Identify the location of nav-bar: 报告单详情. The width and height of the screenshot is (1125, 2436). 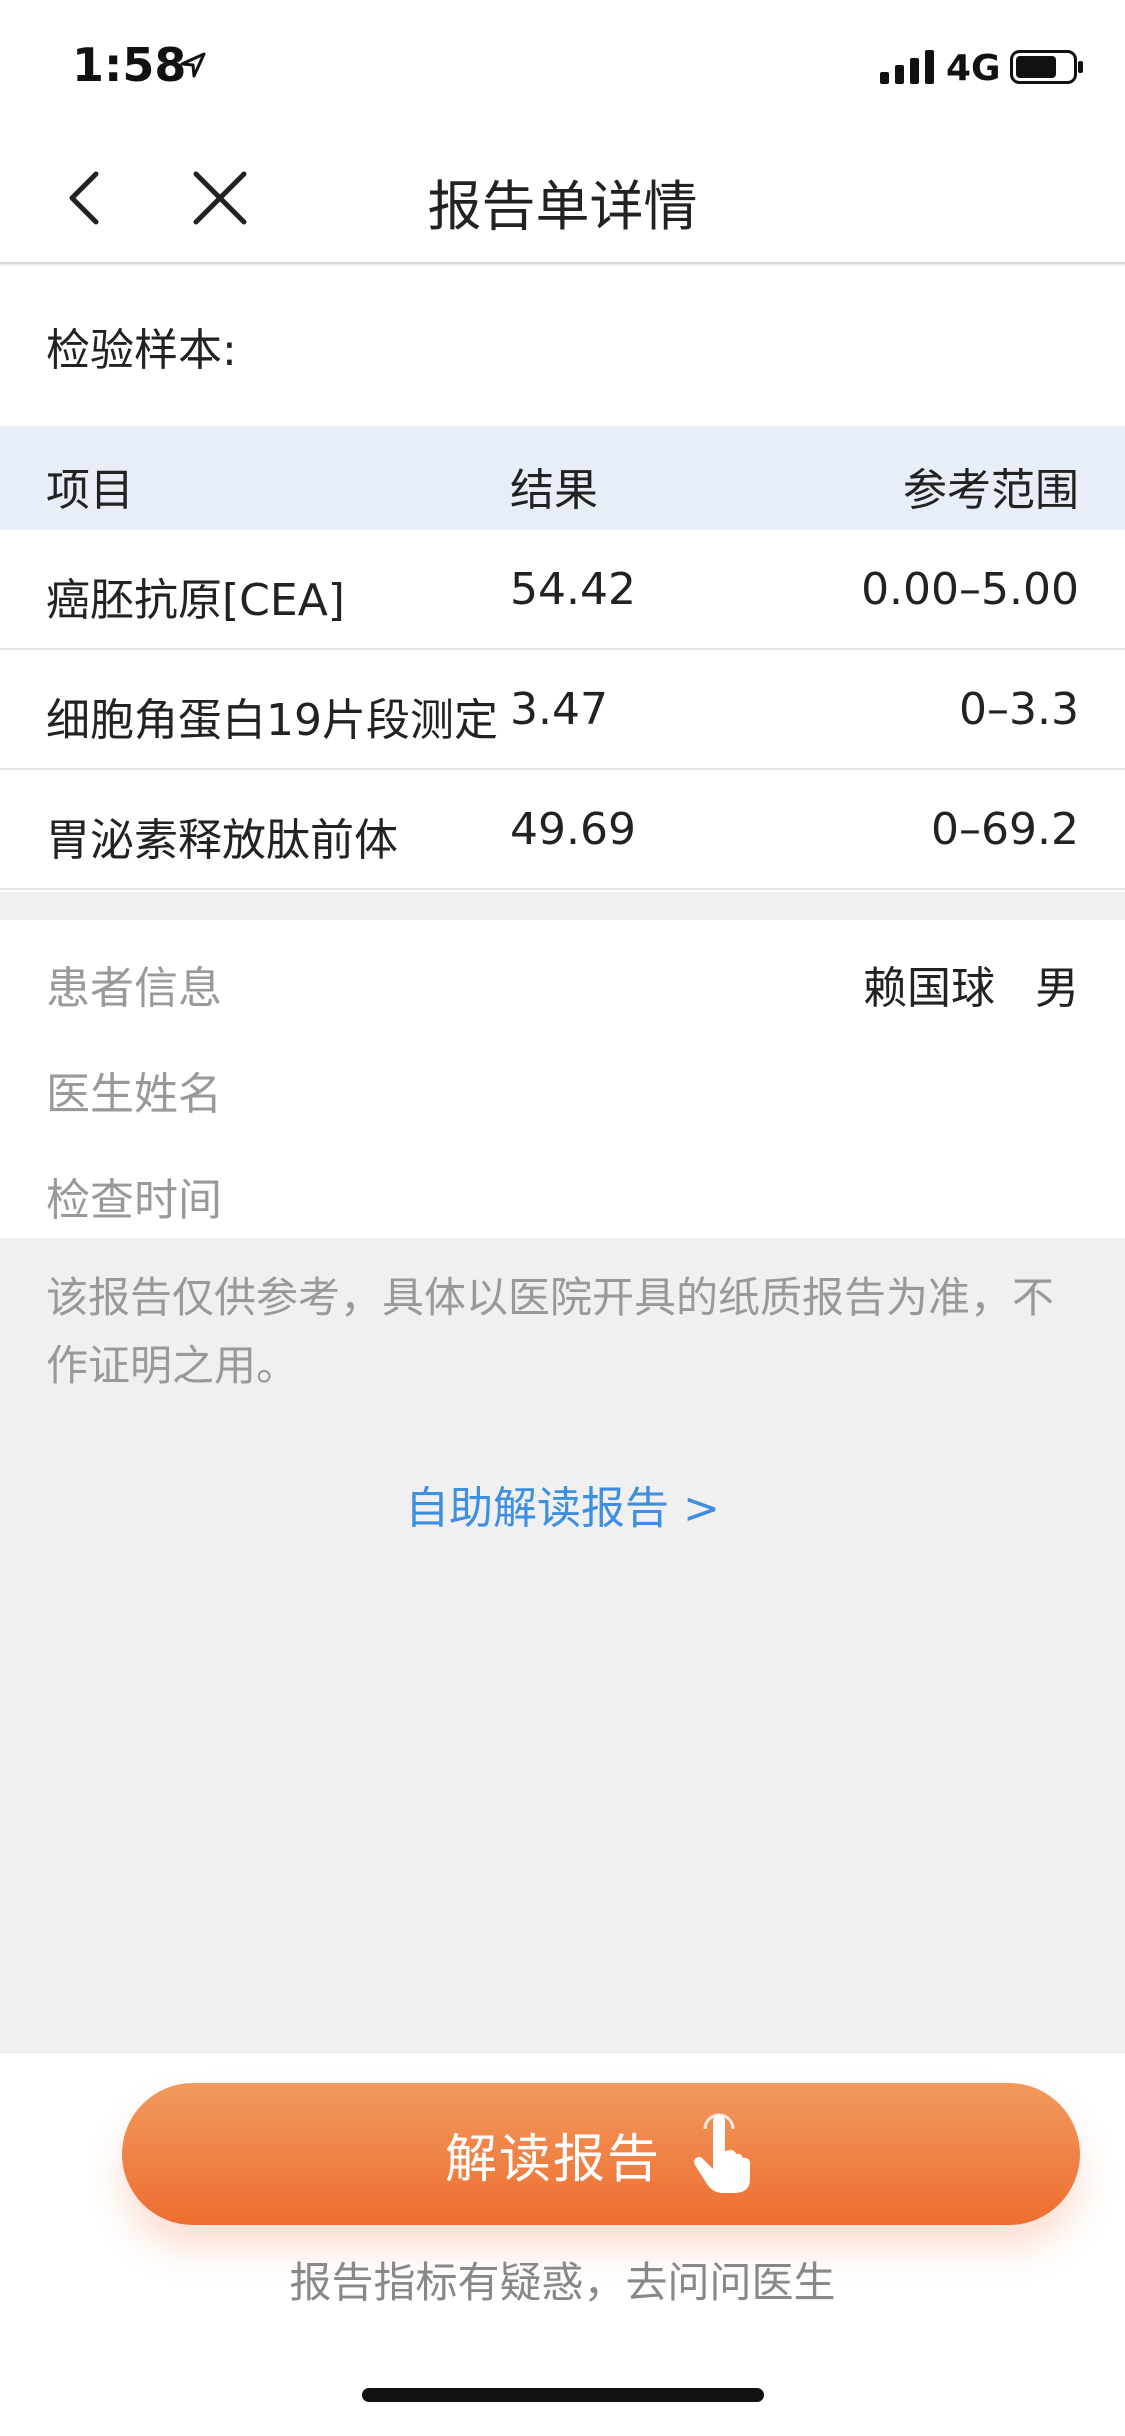
(562, 198).